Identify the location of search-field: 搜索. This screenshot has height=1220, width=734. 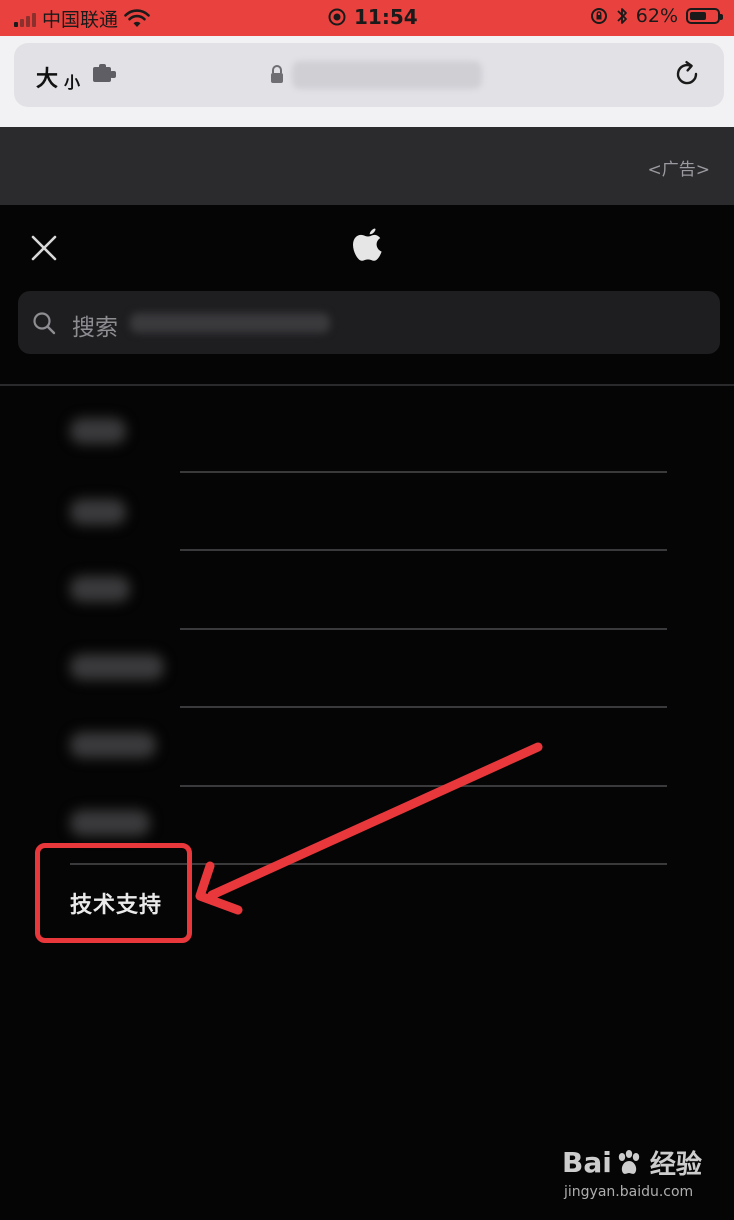
(369, 322).